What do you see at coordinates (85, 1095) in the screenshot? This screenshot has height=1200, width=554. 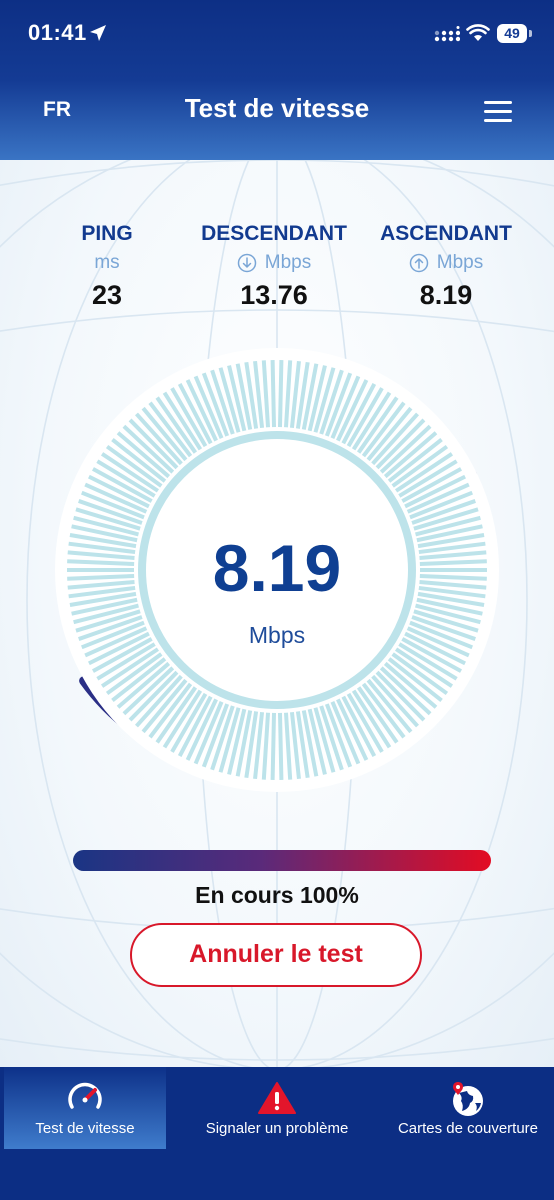 I see `speedometer-icon` at bounding box center [85, 1095].